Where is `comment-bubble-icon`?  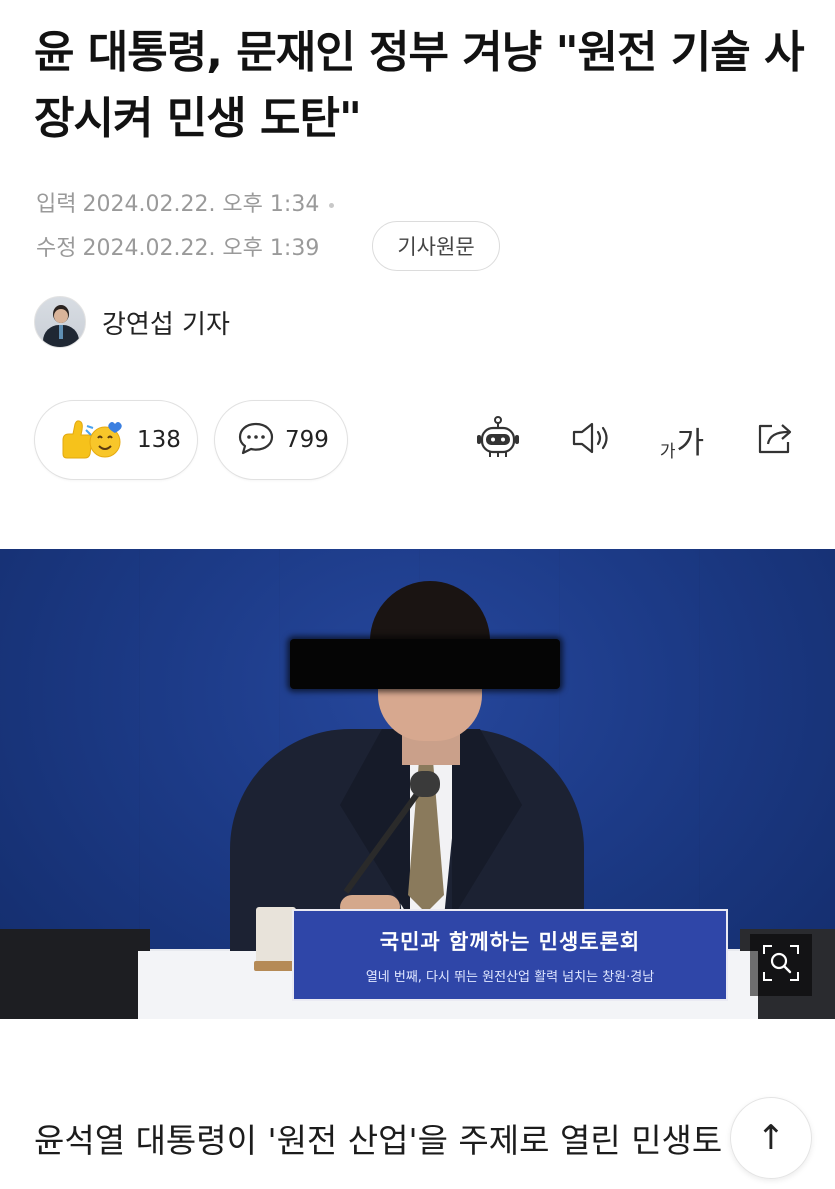 comment-bubble-icon is located at coordinates (256, 440).